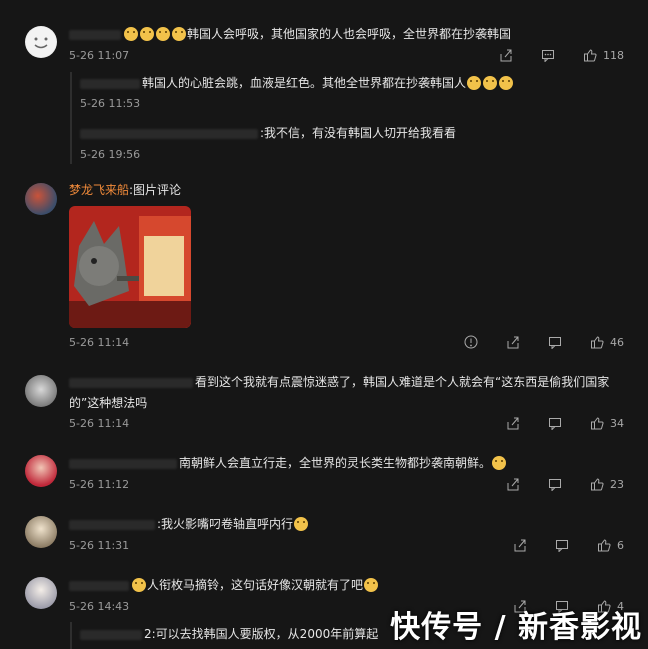  I want to click on comment-body: :我不信，有没有韩国人切开给我看看, so click(358, 133).